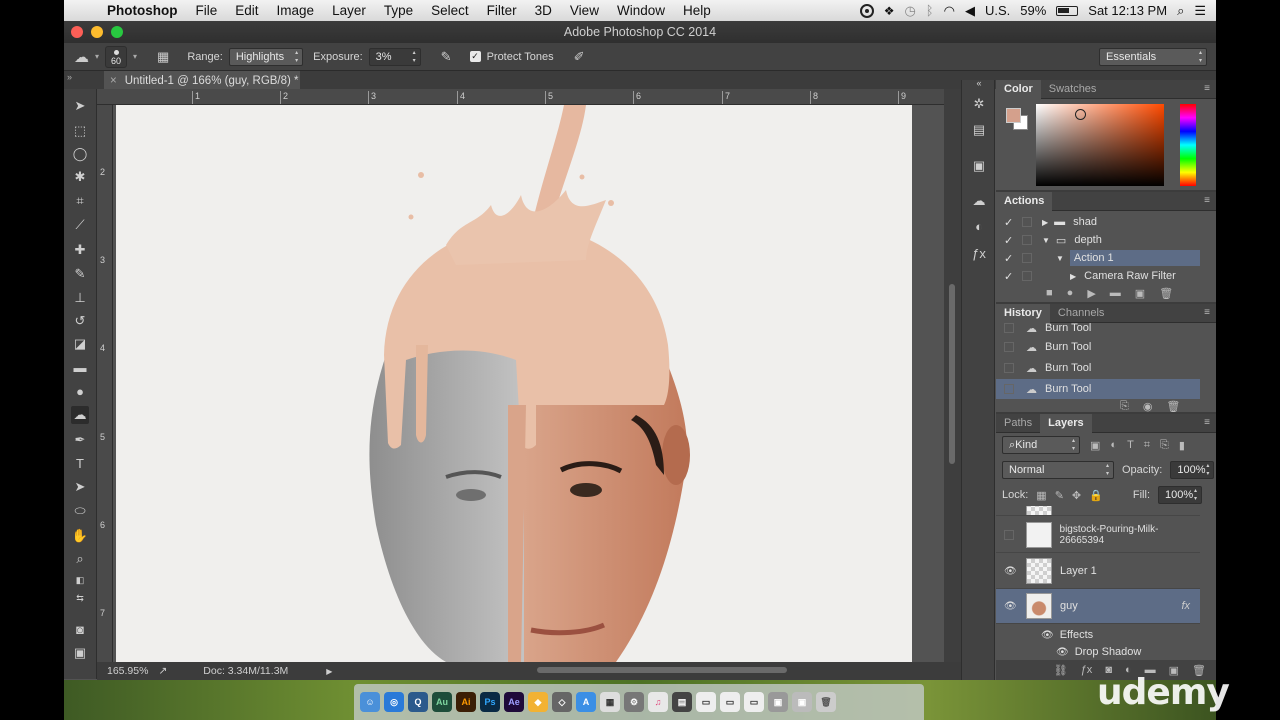 Image resolution: width=1280 pixels, height=720 pixels. Describe the element at coordinates (80, 321) in the screenshot. I see `history-brush-tool-icon: ↺` at that location.